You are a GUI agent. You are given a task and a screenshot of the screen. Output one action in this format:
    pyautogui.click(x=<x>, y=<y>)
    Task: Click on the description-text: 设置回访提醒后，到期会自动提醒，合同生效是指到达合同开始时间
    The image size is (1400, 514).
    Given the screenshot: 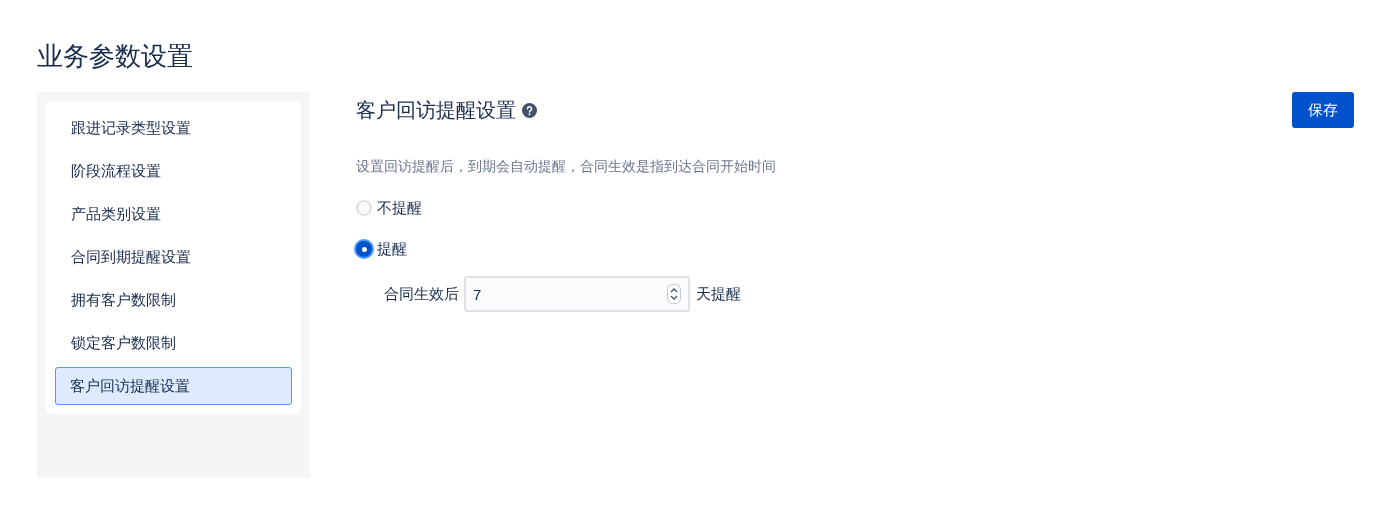 What is the action you would take?
    pyautogui.click(x=566, y=166)
    